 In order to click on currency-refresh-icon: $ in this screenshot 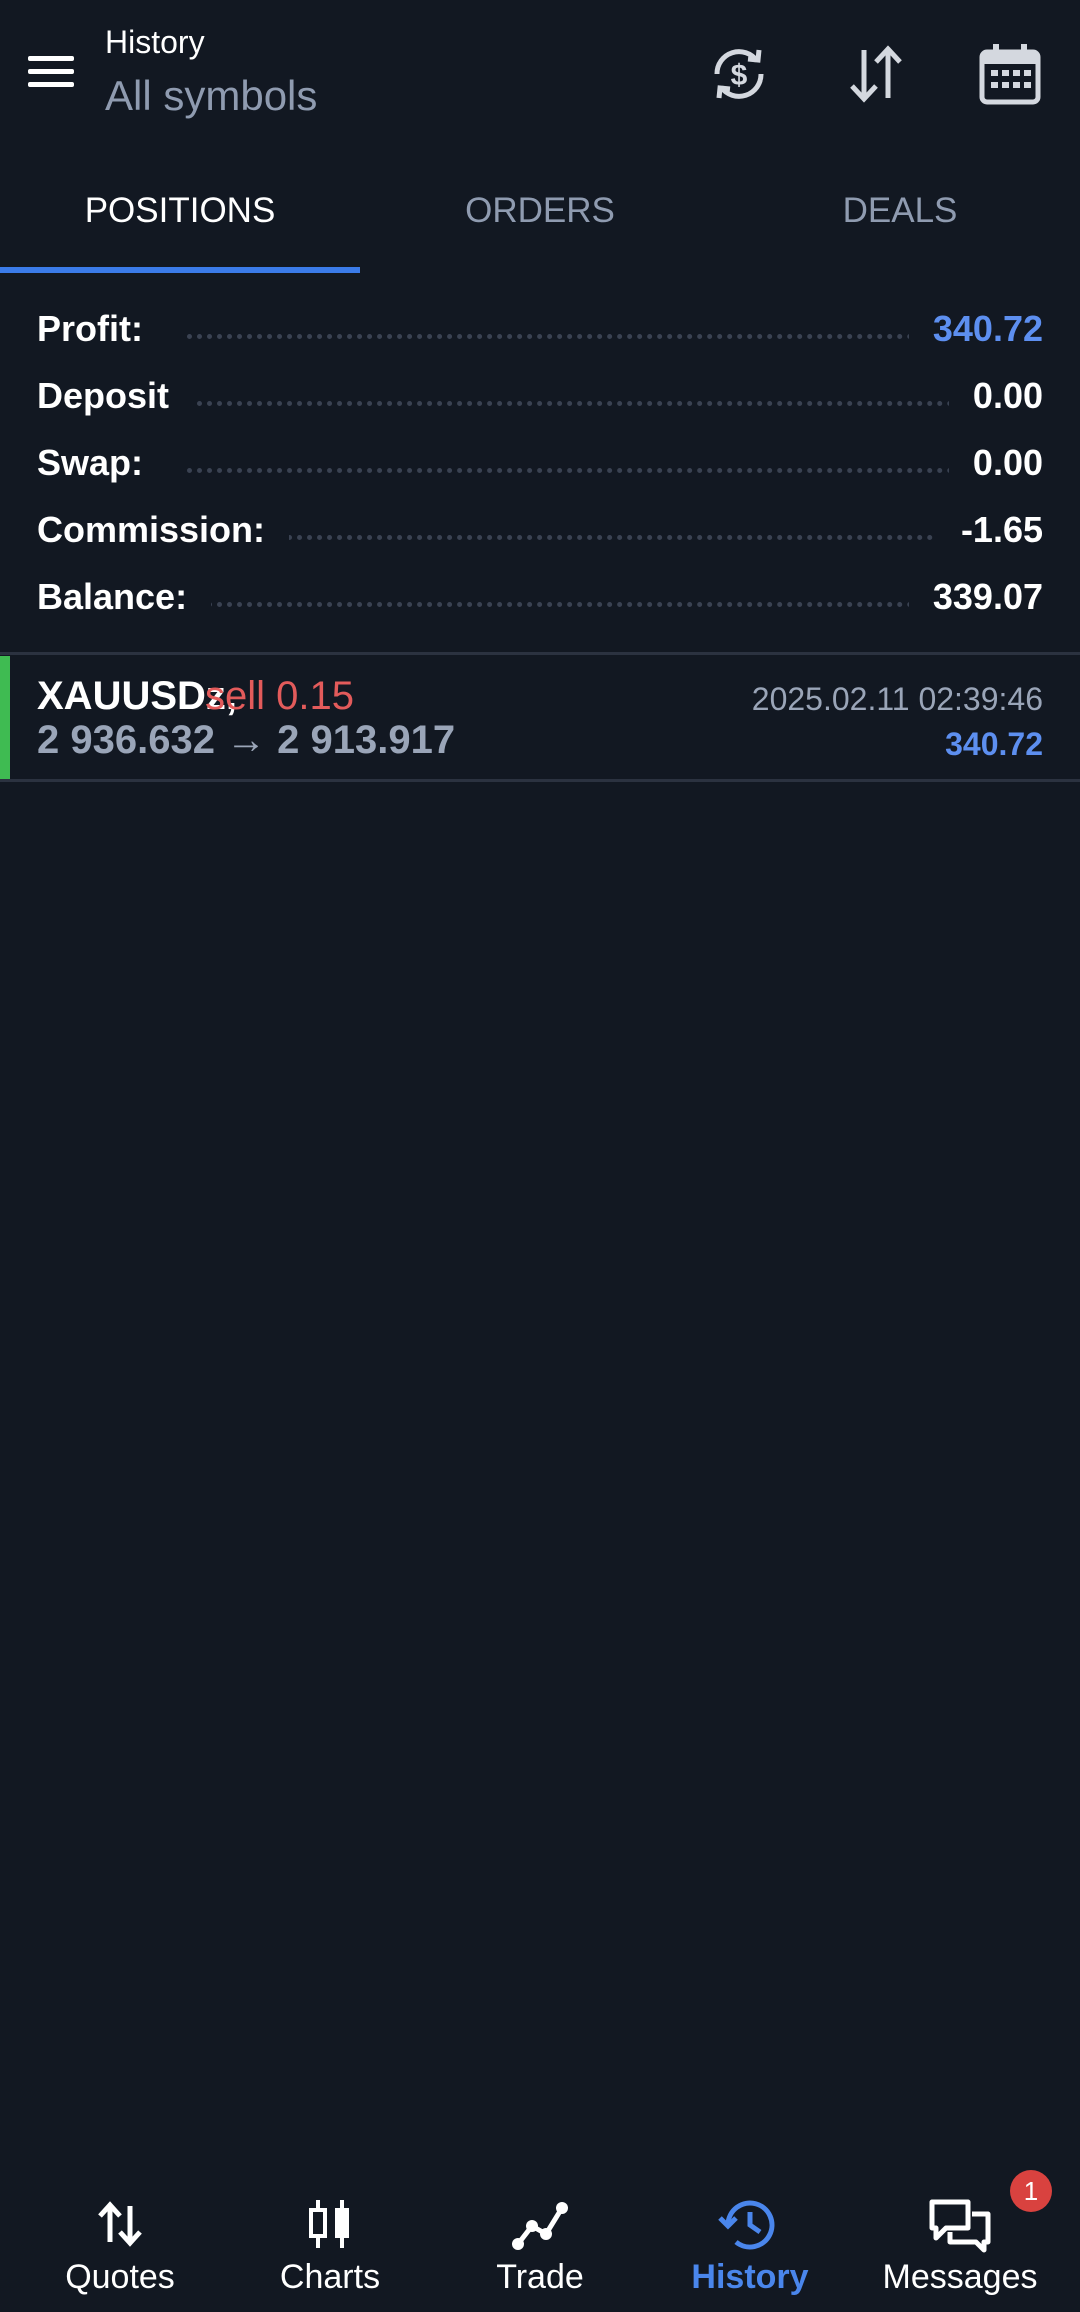, I will do `click(739, 74)`.